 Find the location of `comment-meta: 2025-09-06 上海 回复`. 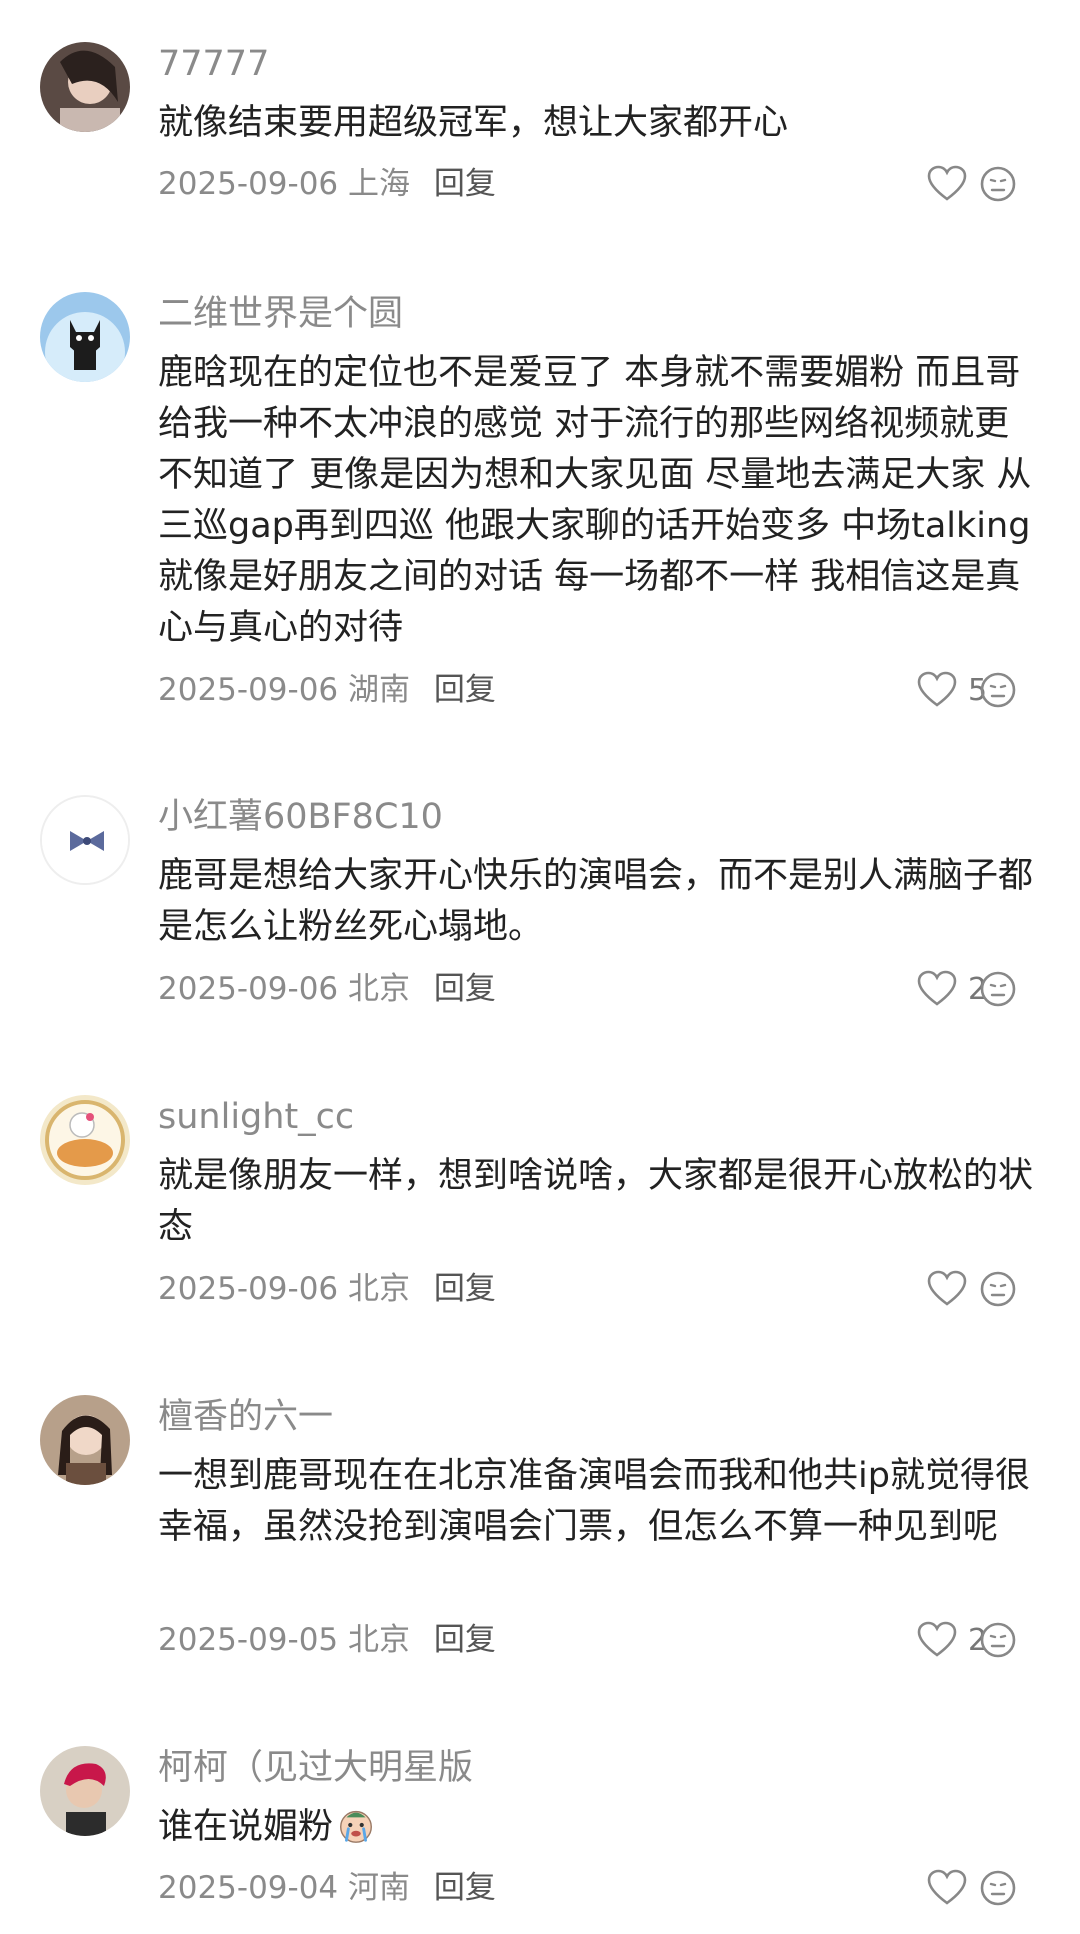

comment-meta: 2025-09-06 上海 回复 is located at coordinates (327, 184).